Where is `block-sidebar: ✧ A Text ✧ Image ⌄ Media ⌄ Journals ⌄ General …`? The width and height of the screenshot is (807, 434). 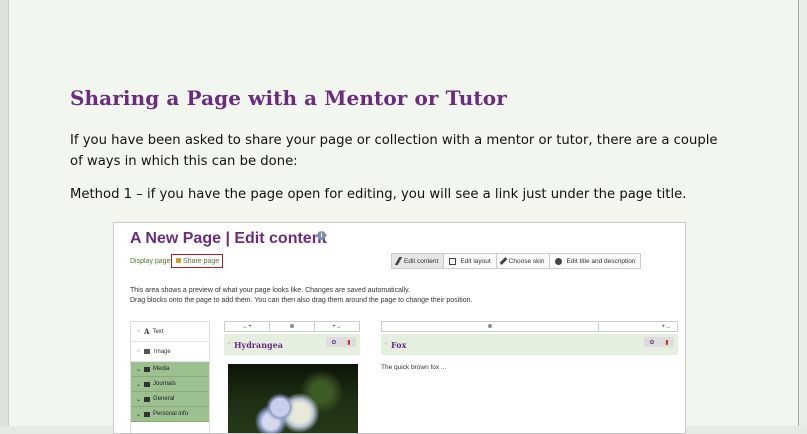
block-sidebar: ✧ A Text ✧ Image ⌄ Media ⌄ Journals ⌄ General … is located at coordinates (170, 377).